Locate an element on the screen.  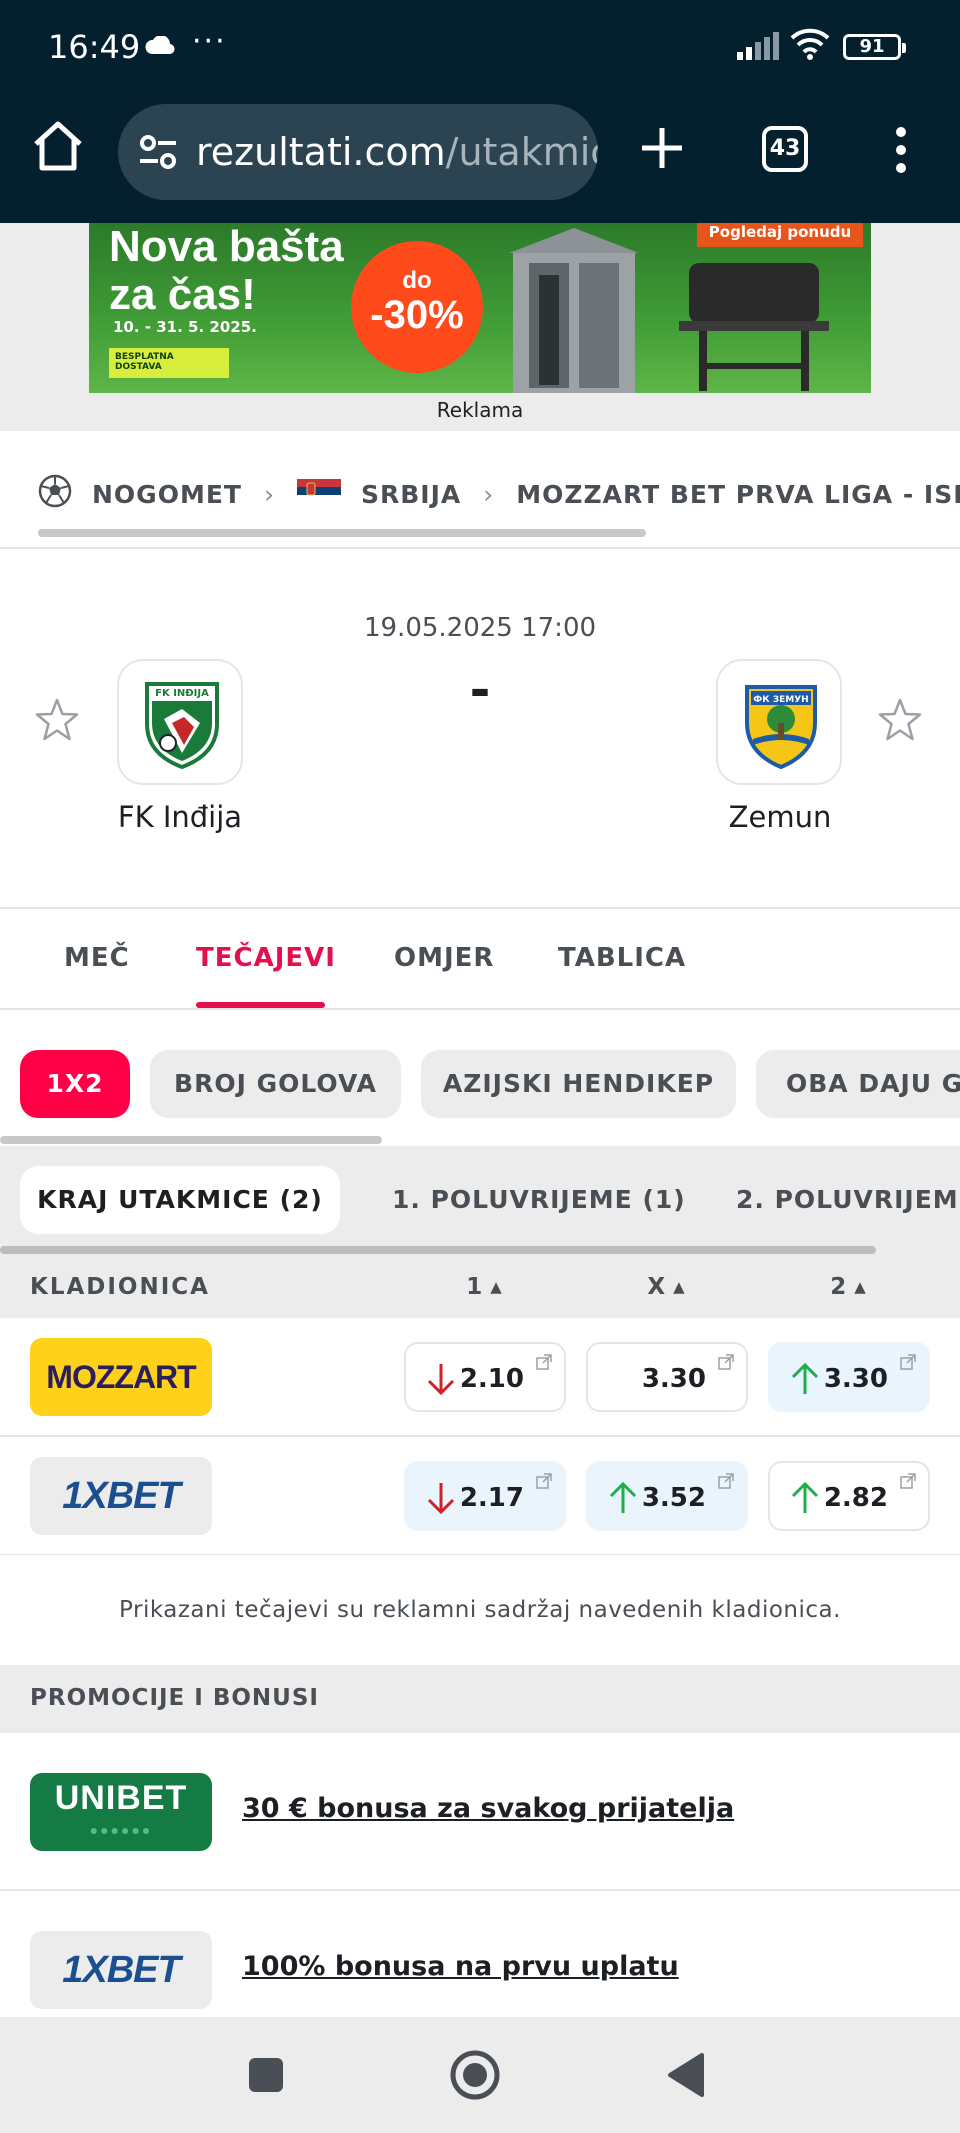
odd-cell-2: 2.82 is located at coordinates (849, 1496).